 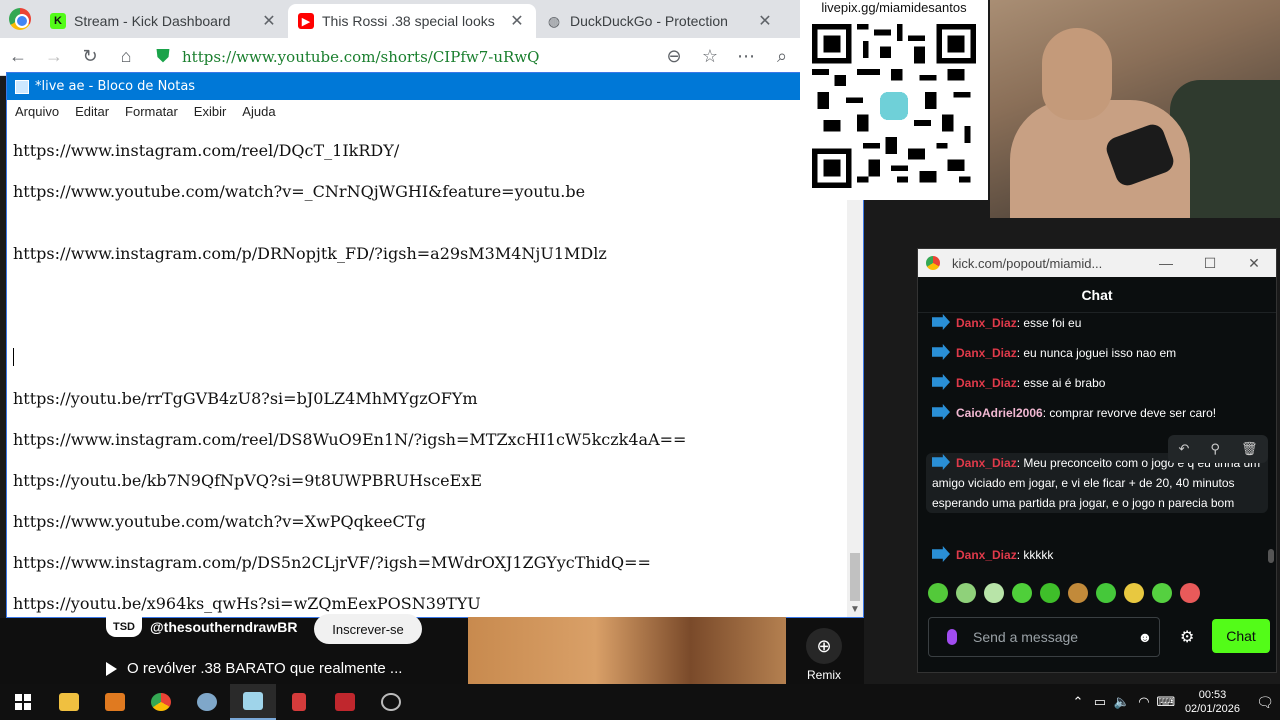 What do you see at coordinates (894, 7) in the screenshot?
I see `livepix-url: livepix.gg/miamidesantos` at bounding box center [894, 7].